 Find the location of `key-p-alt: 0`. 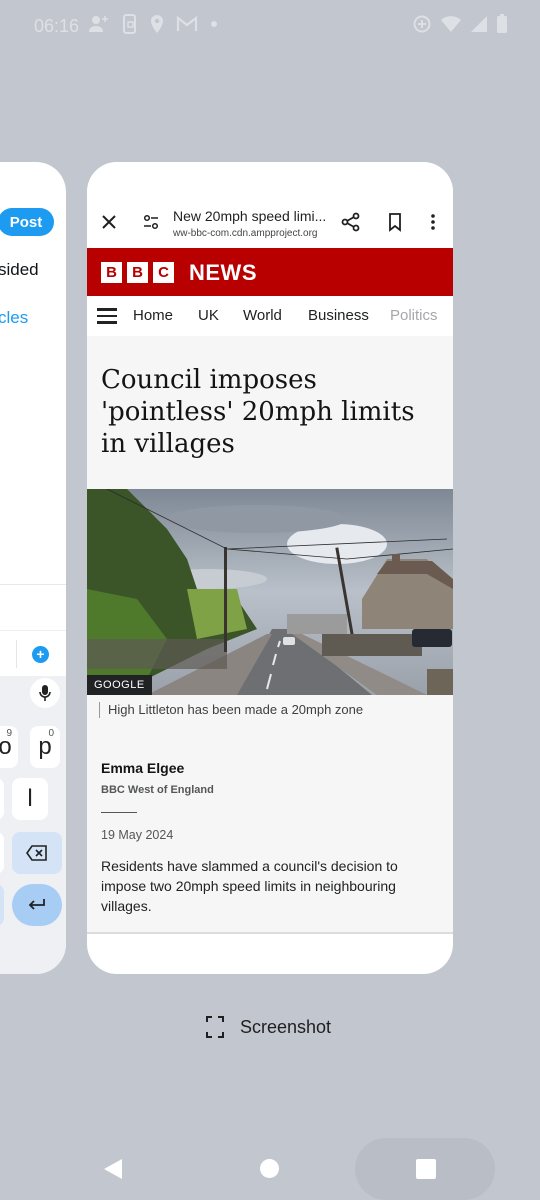

key-p-alt: 0 is located at coordinates (51, 733).